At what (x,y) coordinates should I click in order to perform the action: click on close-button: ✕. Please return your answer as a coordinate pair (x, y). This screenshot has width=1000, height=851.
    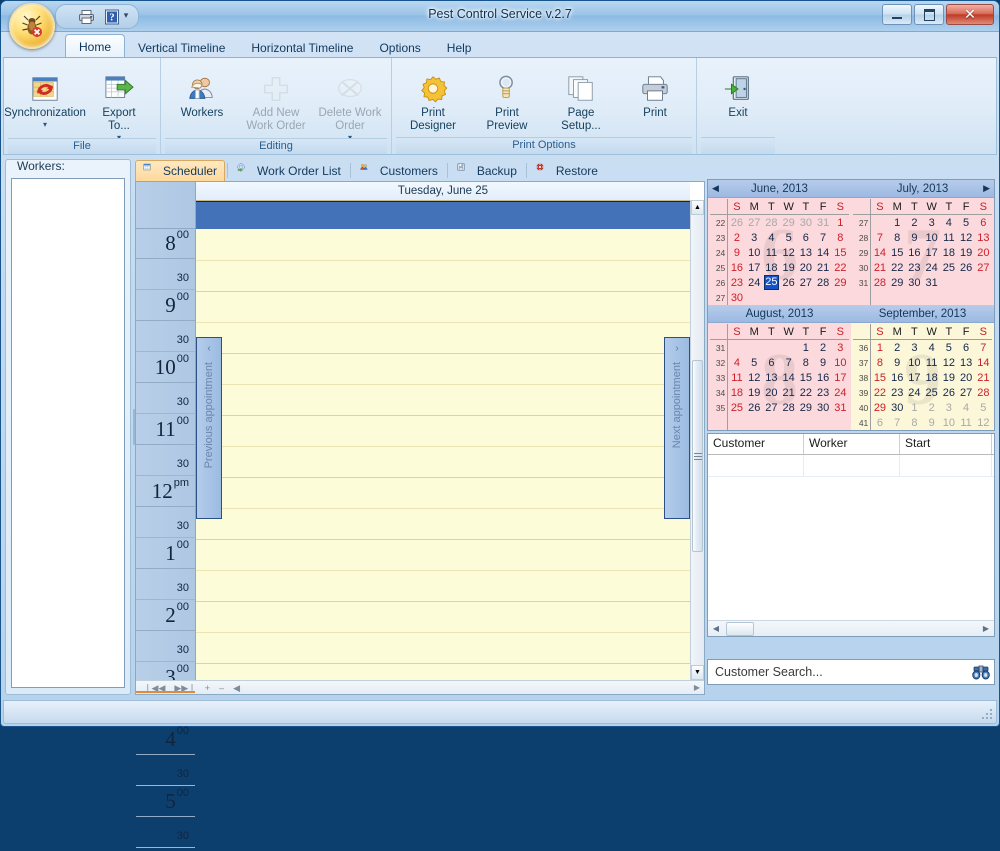
    Looking at the image, I should click on (970, 14).